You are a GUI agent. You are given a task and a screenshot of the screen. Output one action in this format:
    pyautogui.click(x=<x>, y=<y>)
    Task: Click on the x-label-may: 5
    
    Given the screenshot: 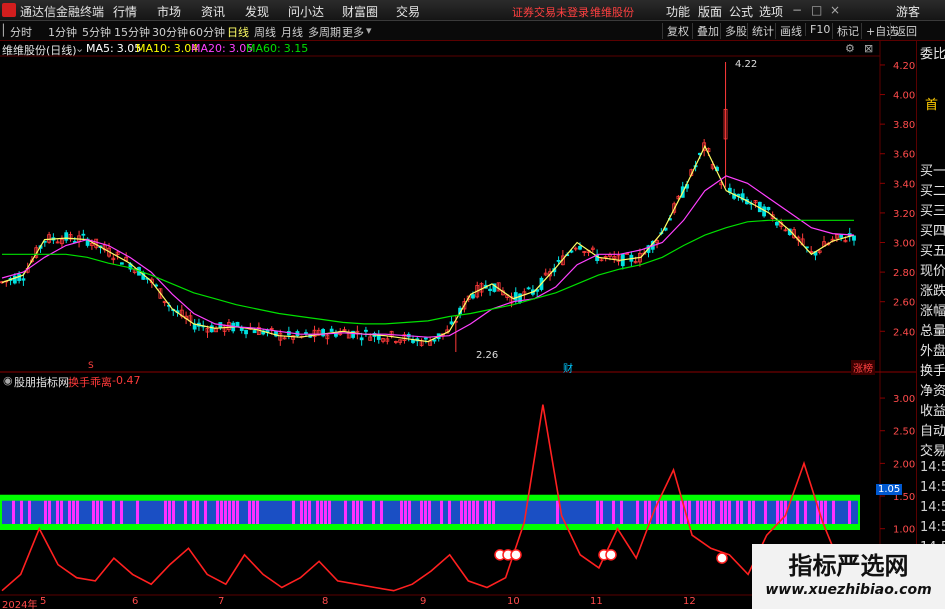 What is the action you would take?
    pyautogui.click(x=43, y=601)
    